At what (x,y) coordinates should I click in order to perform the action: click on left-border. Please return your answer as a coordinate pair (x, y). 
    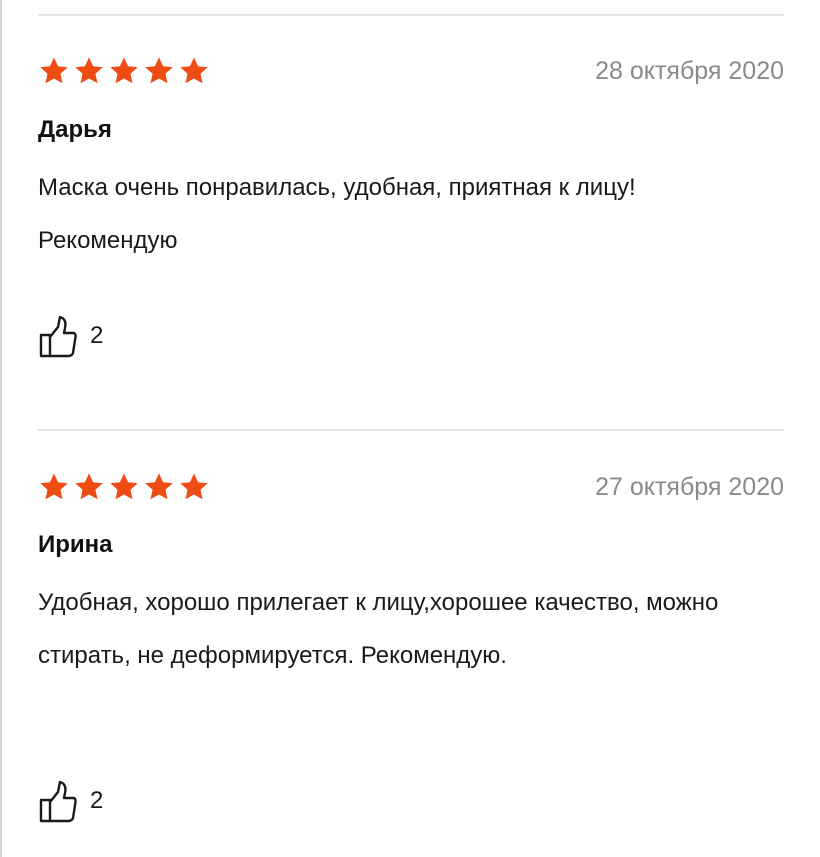
    Looking at the image, I should click on (1, 428).